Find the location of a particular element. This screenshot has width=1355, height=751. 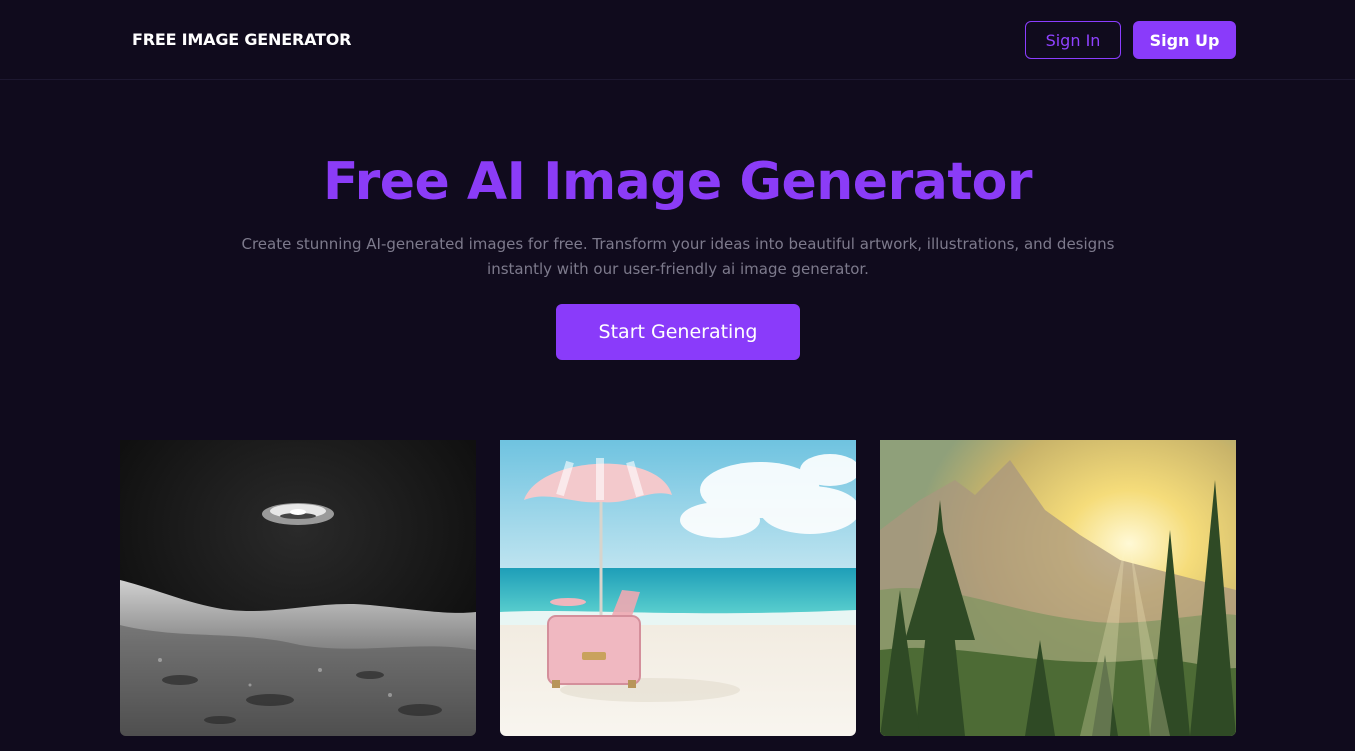

brand-logo-text: FREE IMAGE GENERATOR is located at coordinates (241, 39).